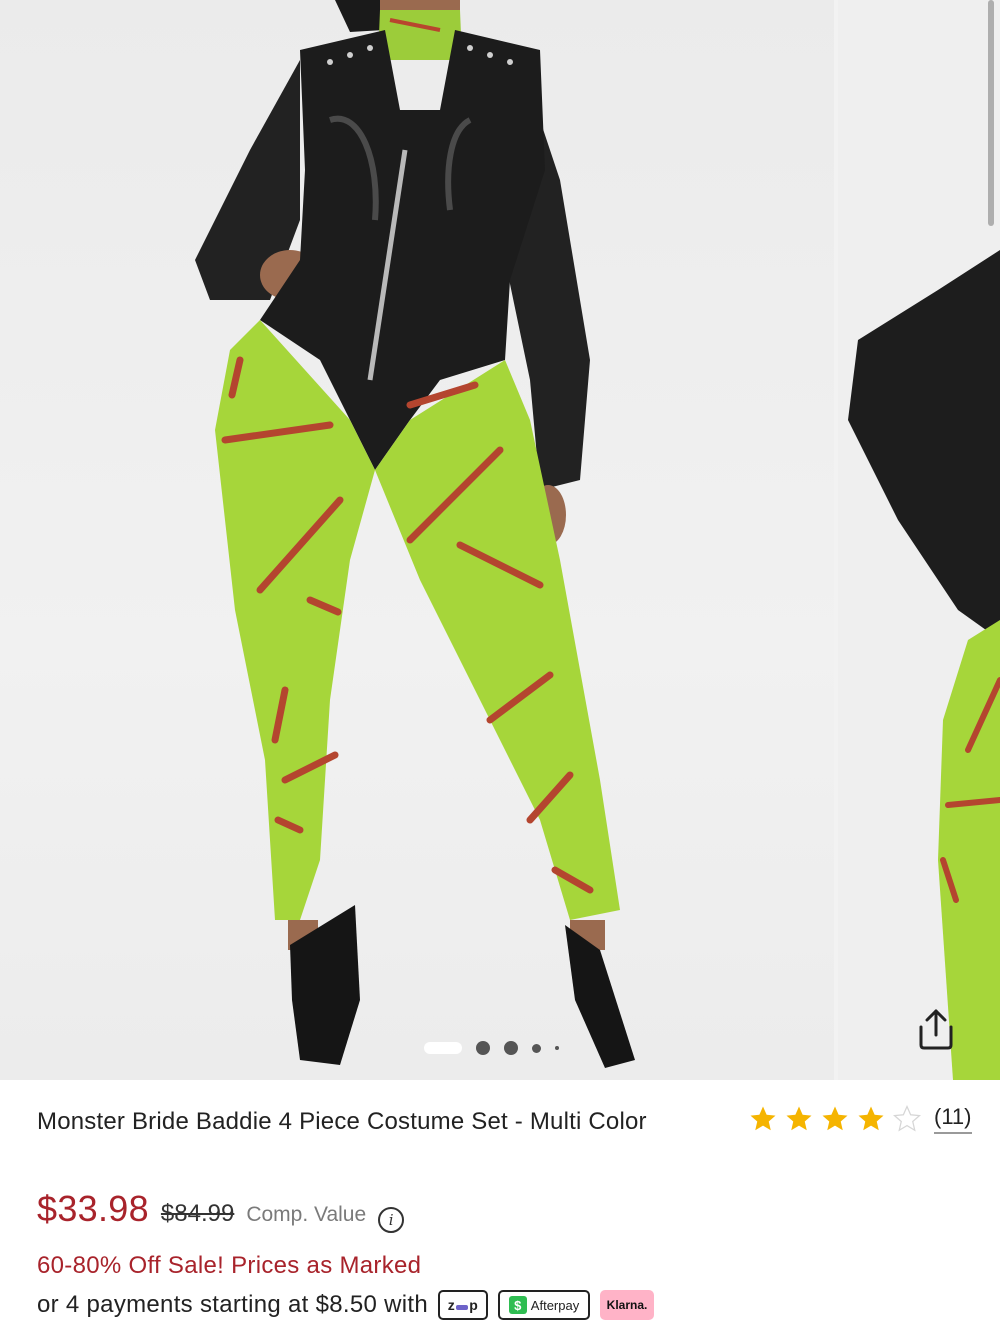 This screenshot has width=1000, height=1333. Describe the element at coordinates (391, 1220) in the screenshot. I see `info-icon: i` at that location.